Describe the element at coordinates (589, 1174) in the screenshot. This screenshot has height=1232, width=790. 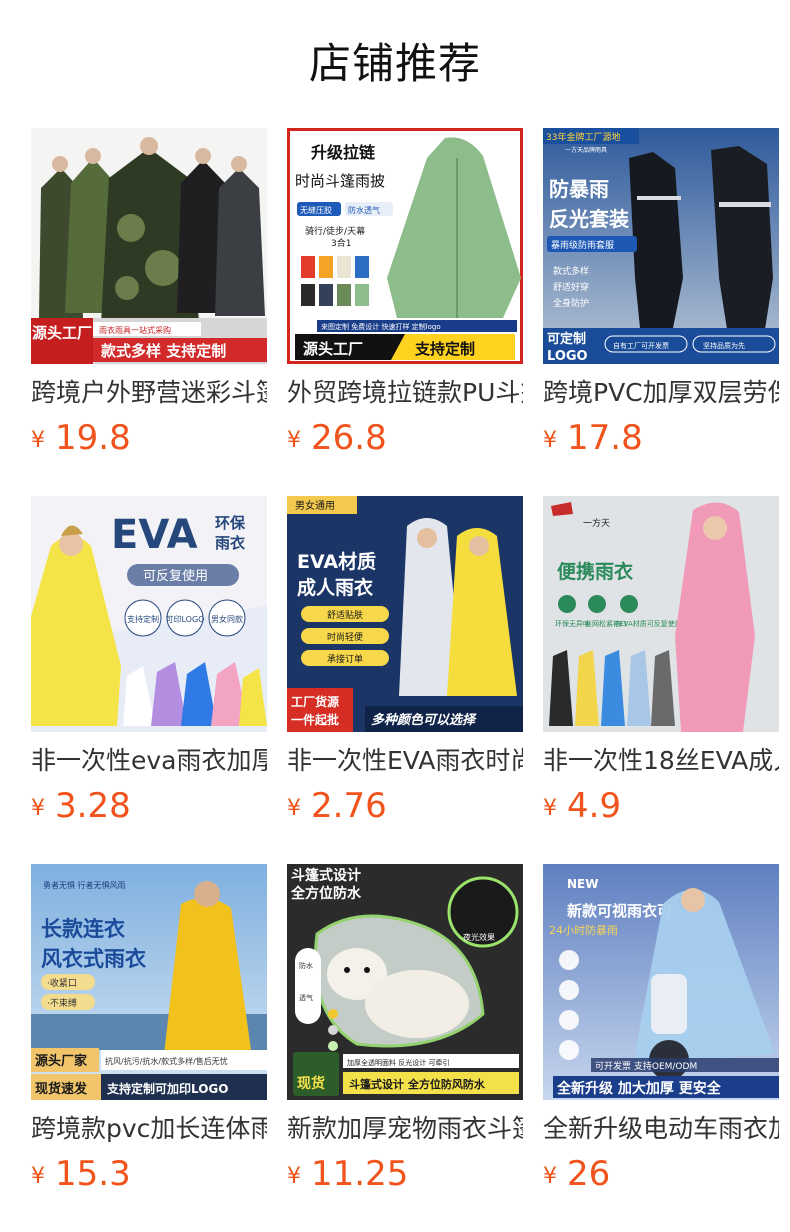
I see `price-value: 26` at that location.